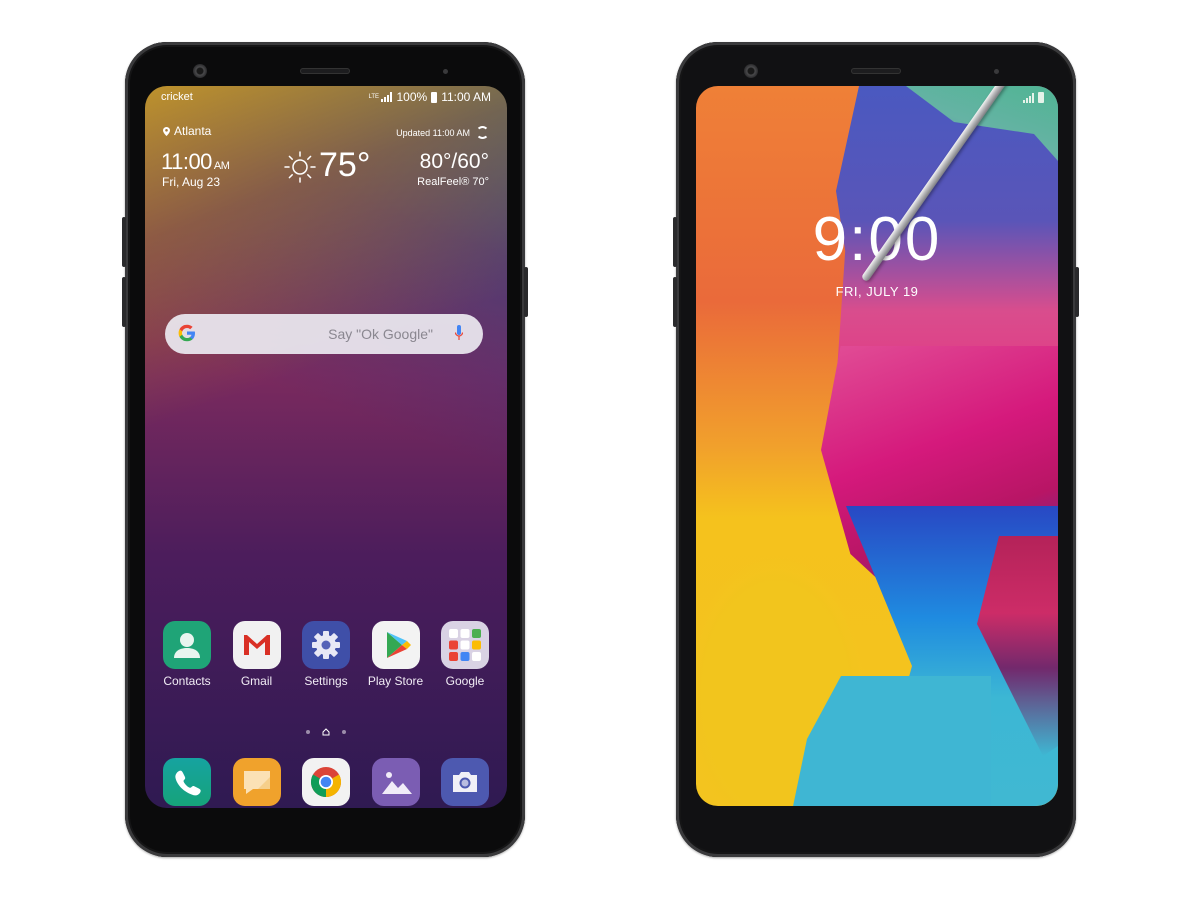 This screenshot has width=1200, height=900. I want to click on app-contacts: Contacts, so click(187, 654).